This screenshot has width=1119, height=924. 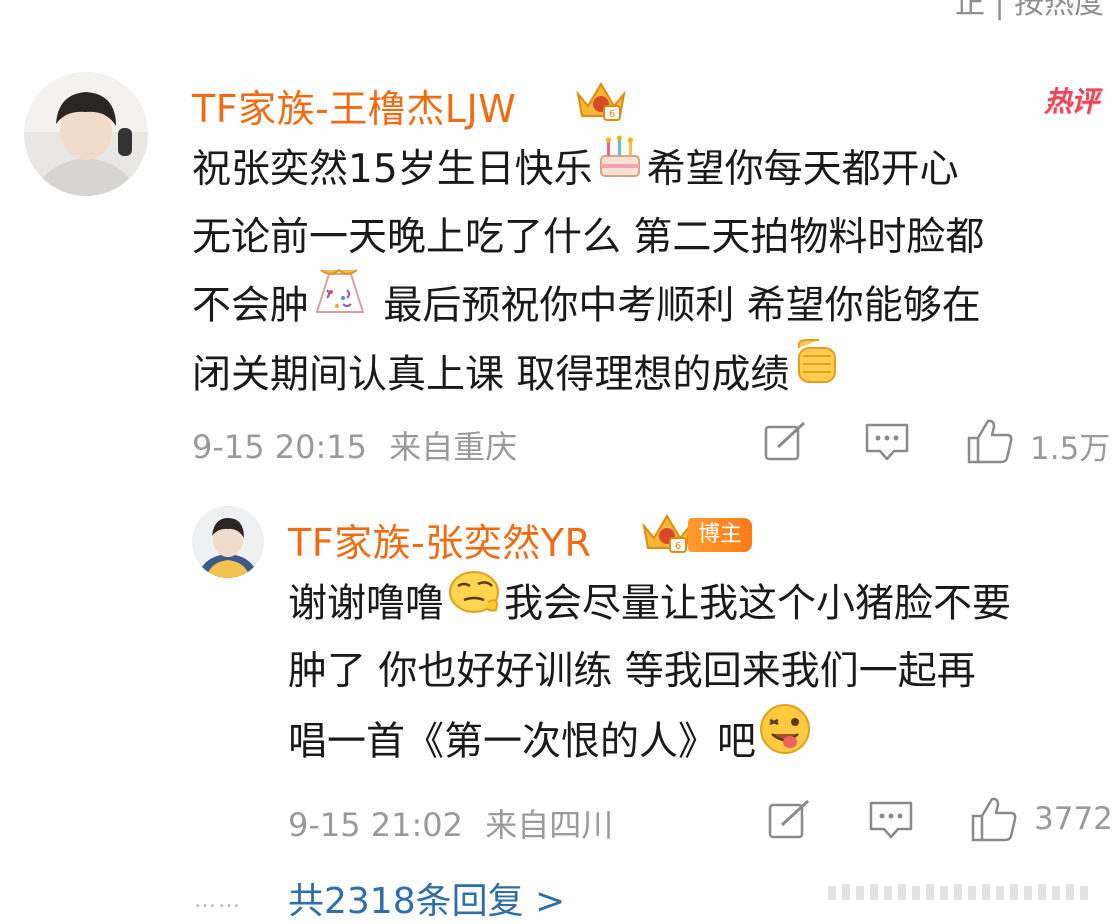 I want to click on comment-like-count: 1.5万, so click(x=1070, y=449).